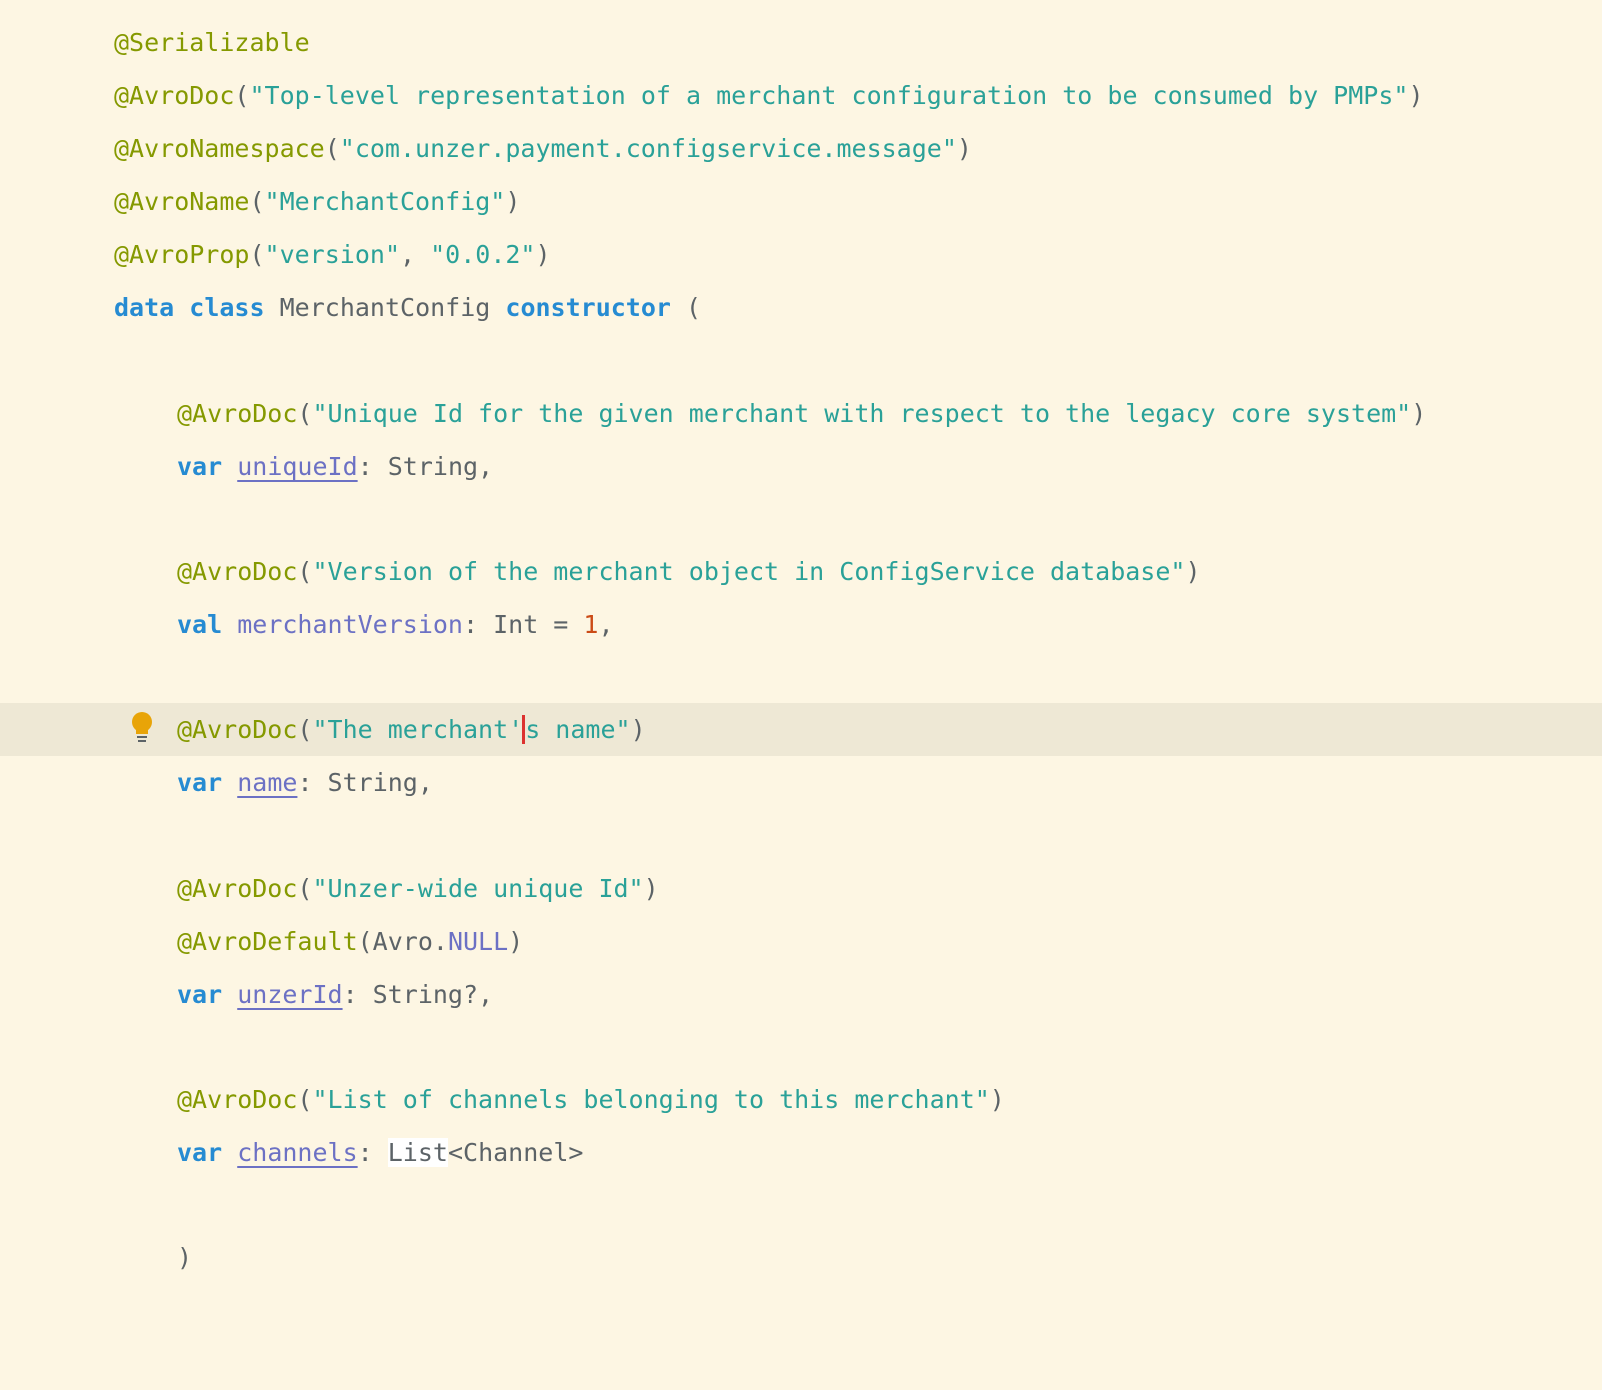 The height and width of the screenshot is (1390, 1602). Describe the element at coordinates (182, 254) in the screenshot. I see `annotation: @AvroProp` at that location.